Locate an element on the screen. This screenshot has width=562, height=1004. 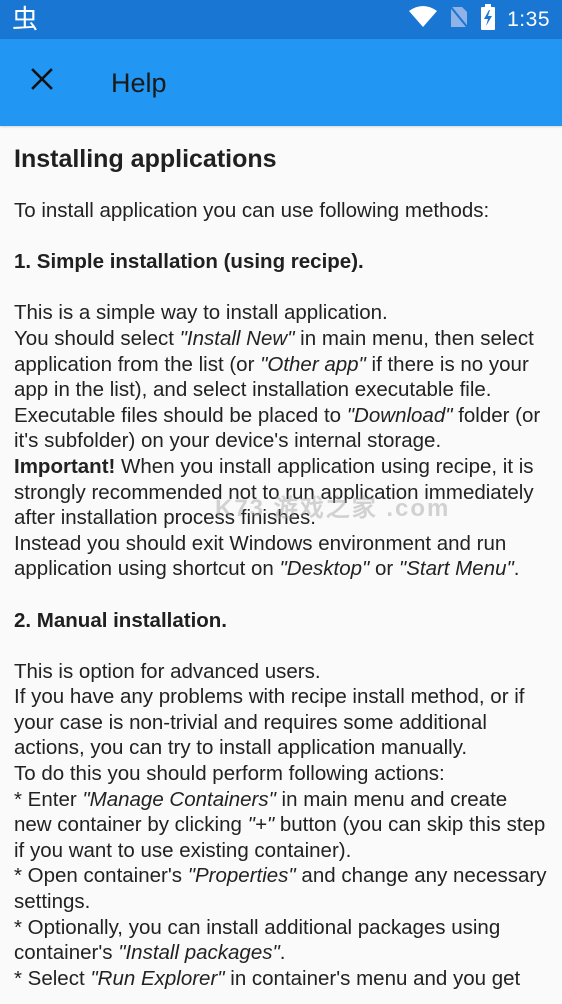
no-sim-icon is located at coordinates (459, 19).